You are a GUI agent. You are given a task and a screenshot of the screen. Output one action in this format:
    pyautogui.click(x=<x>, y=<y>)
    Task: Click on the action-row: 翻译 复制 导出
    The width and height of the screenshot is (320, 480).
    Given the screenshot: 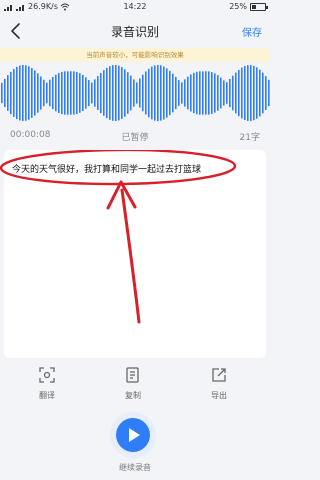 What is the action you would take?
    pyautogui.click(x=135, y=386)
    